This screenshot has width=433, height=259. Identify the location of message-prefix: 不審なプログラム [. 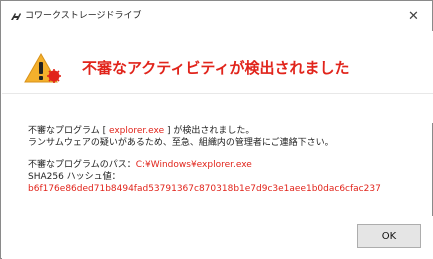
(68, 131).